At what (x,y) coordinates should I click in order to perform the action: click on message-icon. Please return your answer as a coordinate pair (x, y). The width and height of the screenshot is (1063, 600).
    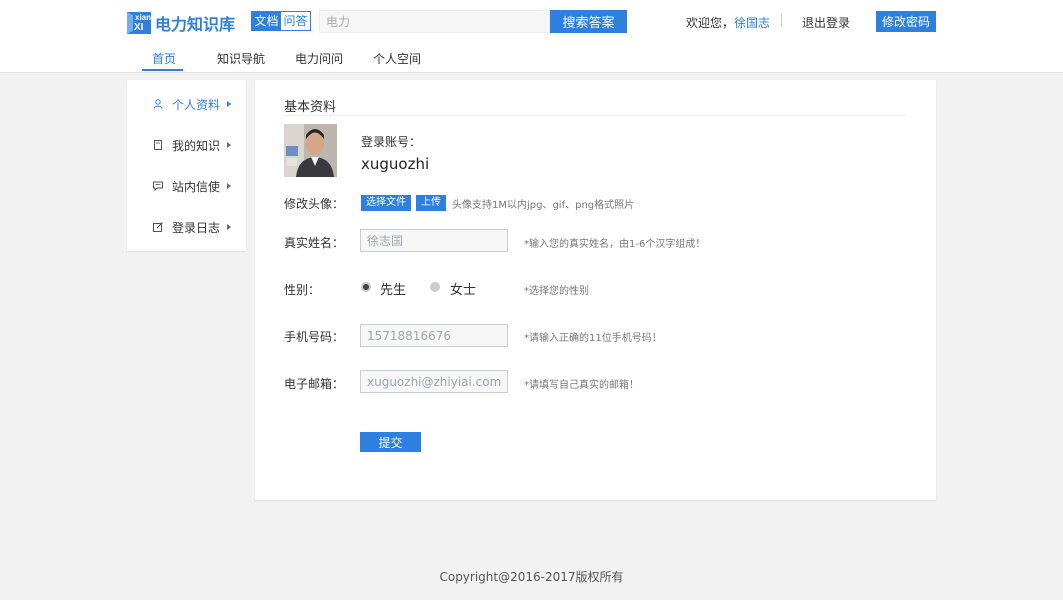
    Looking at the image, I should click on (158, 186).